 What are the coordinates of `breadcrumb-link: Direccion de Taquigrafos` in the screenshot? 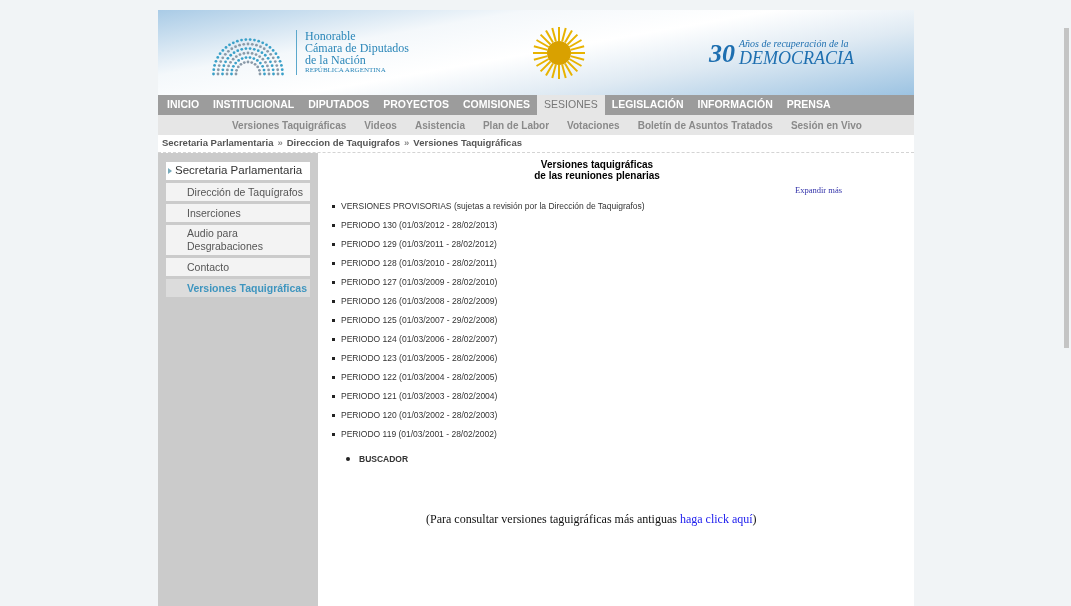 It's located at (343, 143).